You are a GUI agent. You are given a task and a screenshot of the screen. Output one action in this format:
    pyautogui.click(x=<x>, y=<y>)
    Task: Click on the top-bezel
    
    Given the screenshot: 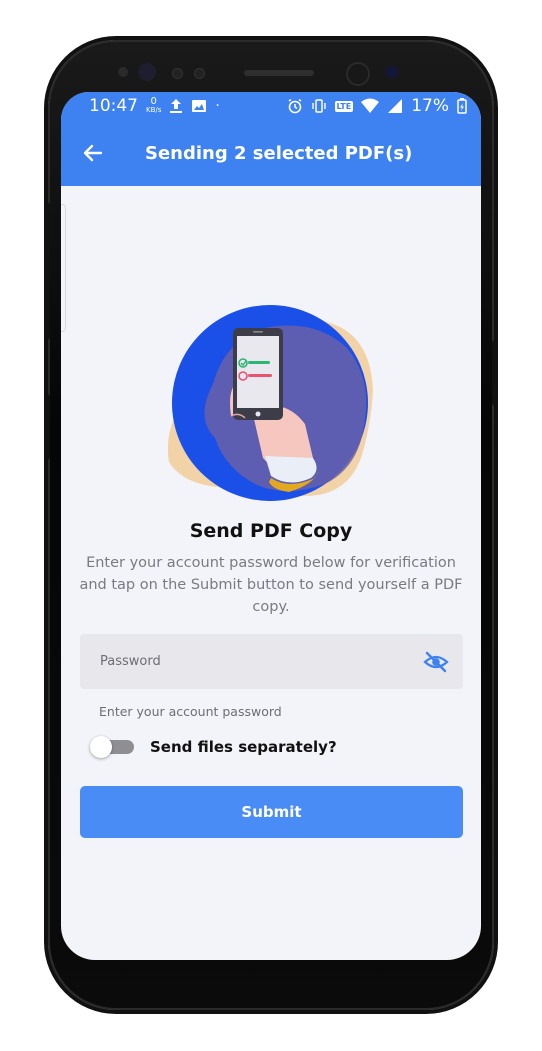 What is the action you would take?
    pyautogui.click(x=271, y=70)
    